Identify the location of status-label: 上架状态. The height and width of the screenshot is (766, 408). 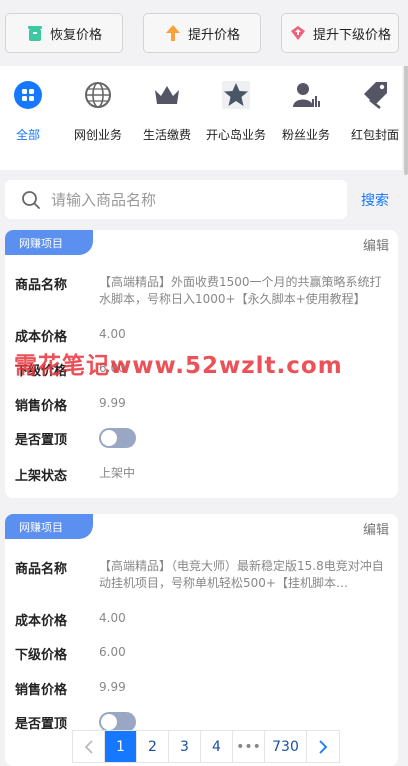
(41, 476).